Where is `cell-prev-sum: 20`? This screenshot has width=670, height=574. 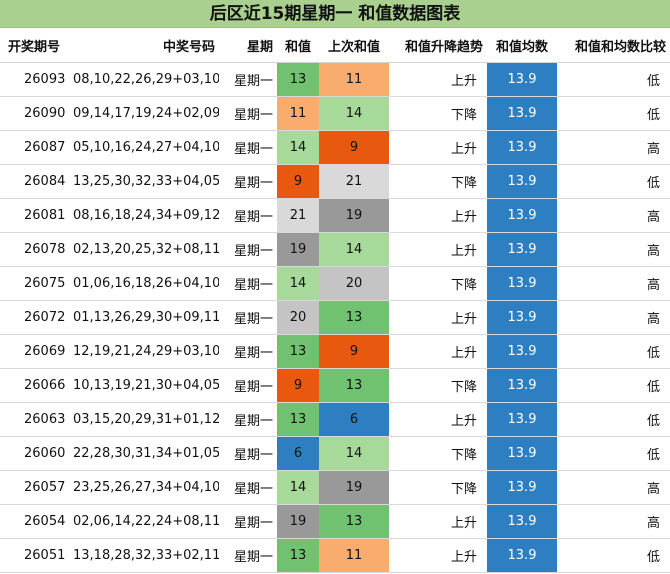
cell-prev-sum: 20 is located at coordinates (354, 283).